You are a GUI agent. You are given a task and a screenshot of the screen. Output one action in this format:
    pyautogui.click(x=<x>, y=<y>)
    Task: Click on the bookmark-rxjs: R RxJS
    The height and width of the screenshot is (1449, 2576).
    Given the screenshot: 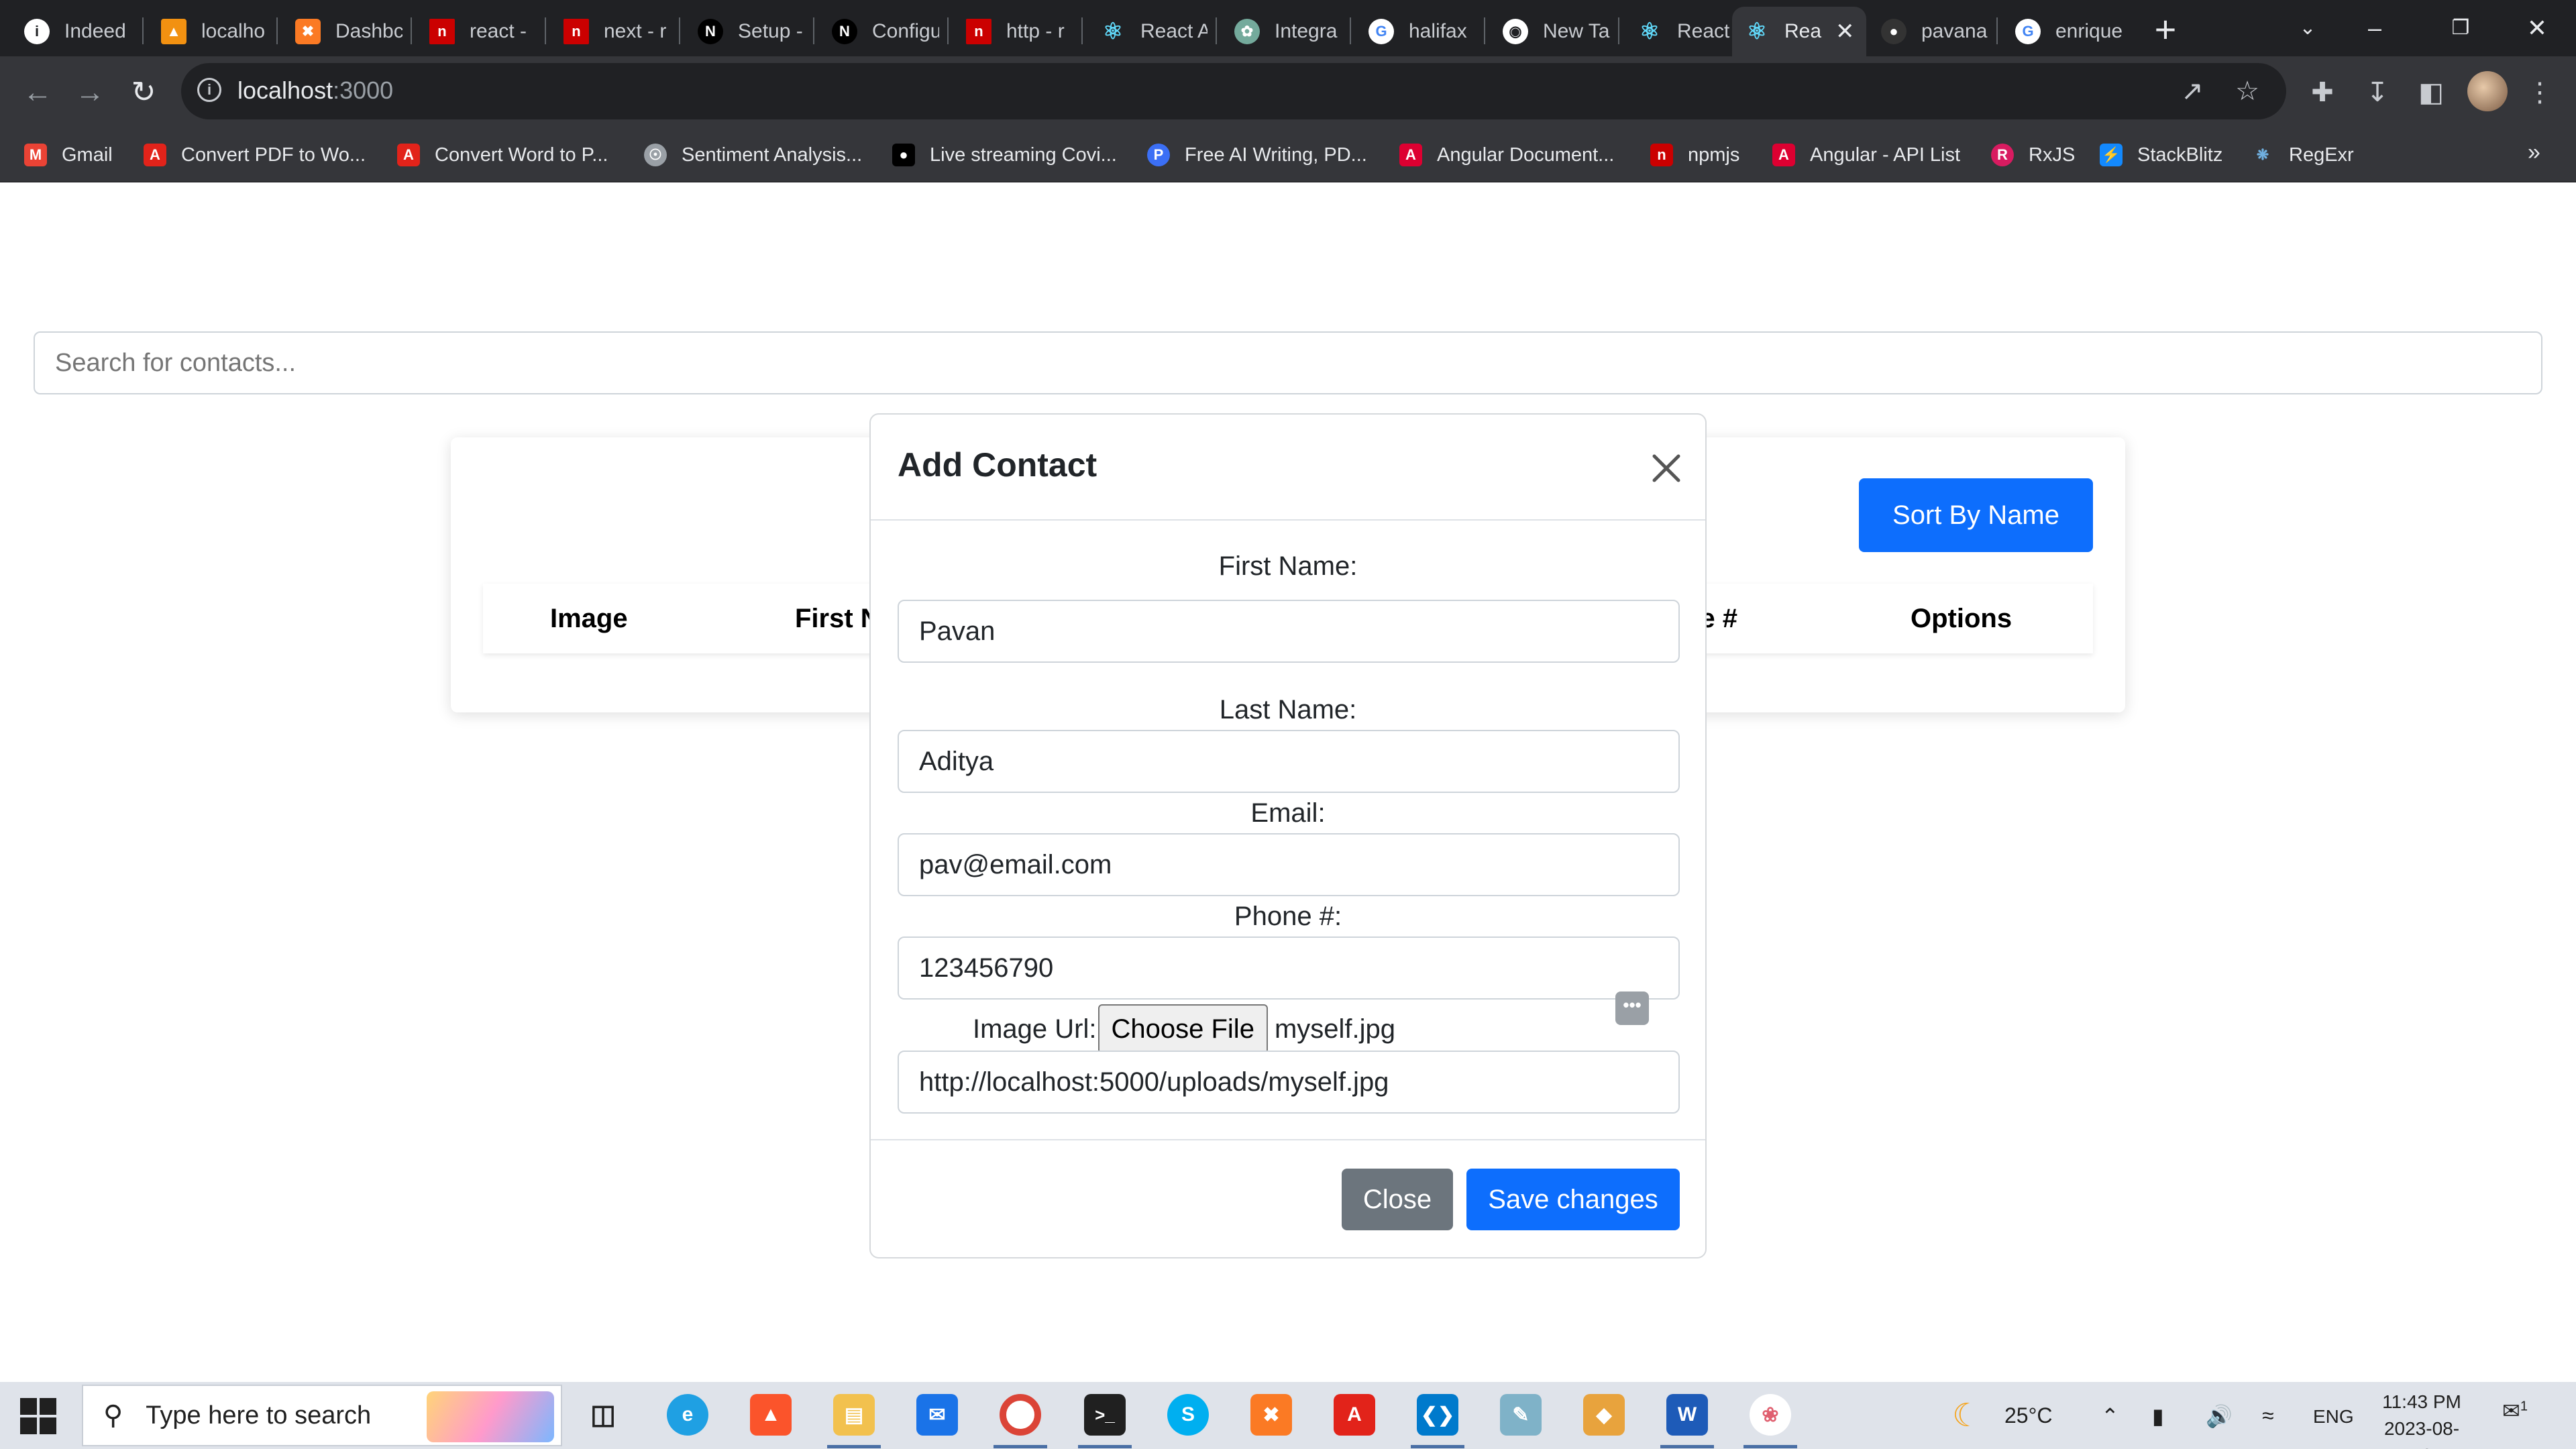 What is the action you would take?
    pyautogui.click(x=2033, y=155)
    